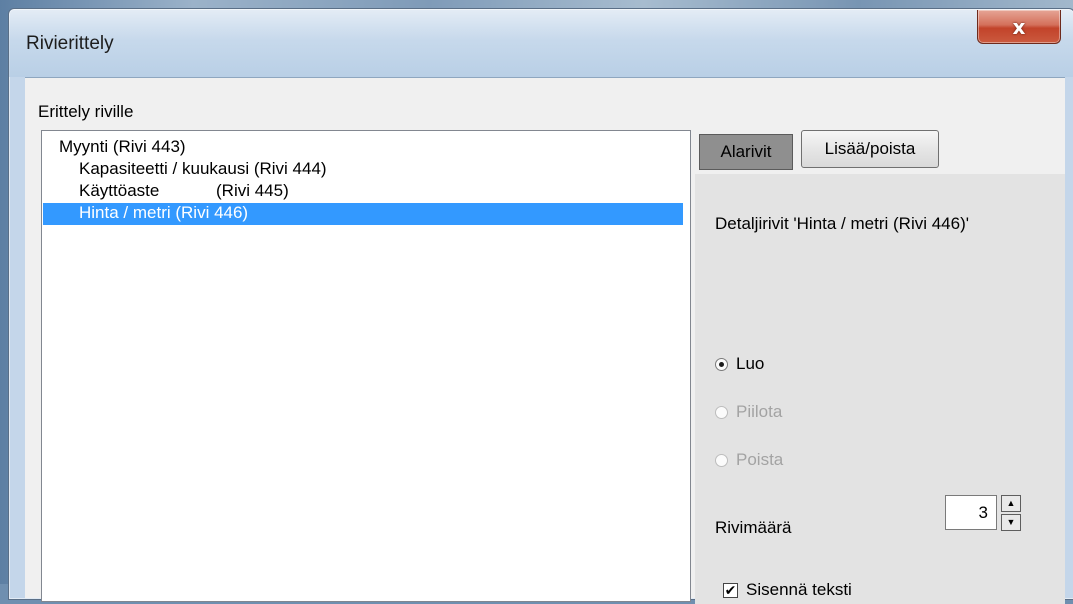  I want to click on detail-label: Detaljirivit 'Hinta / metri (Rivi 446)', so click(842, 223).